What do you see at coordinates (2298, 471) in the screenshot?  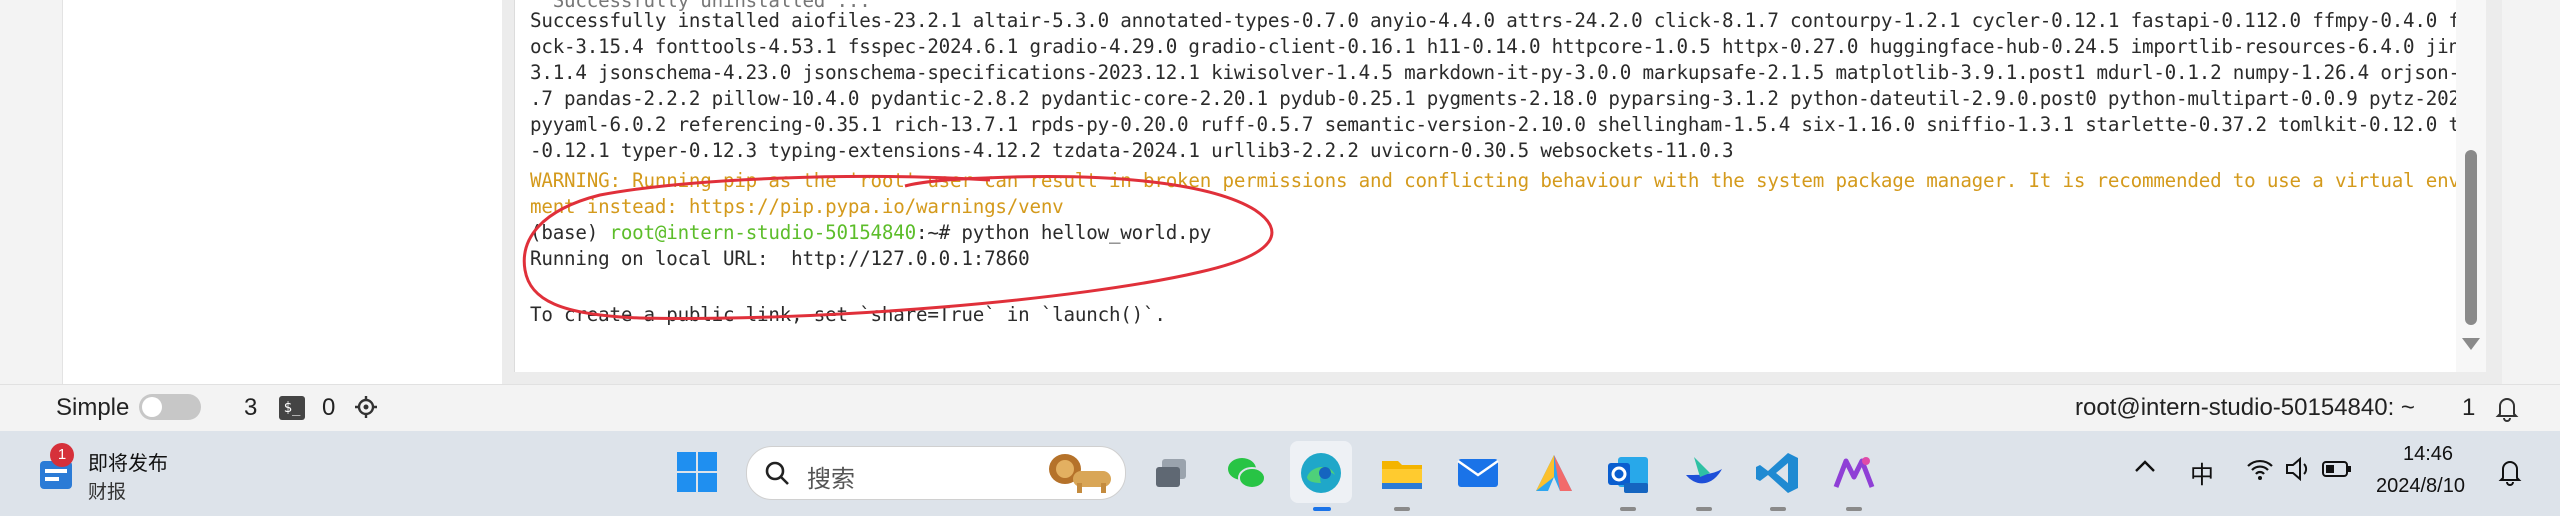 I see `volume-icon` at bounding box center [2298, 471].